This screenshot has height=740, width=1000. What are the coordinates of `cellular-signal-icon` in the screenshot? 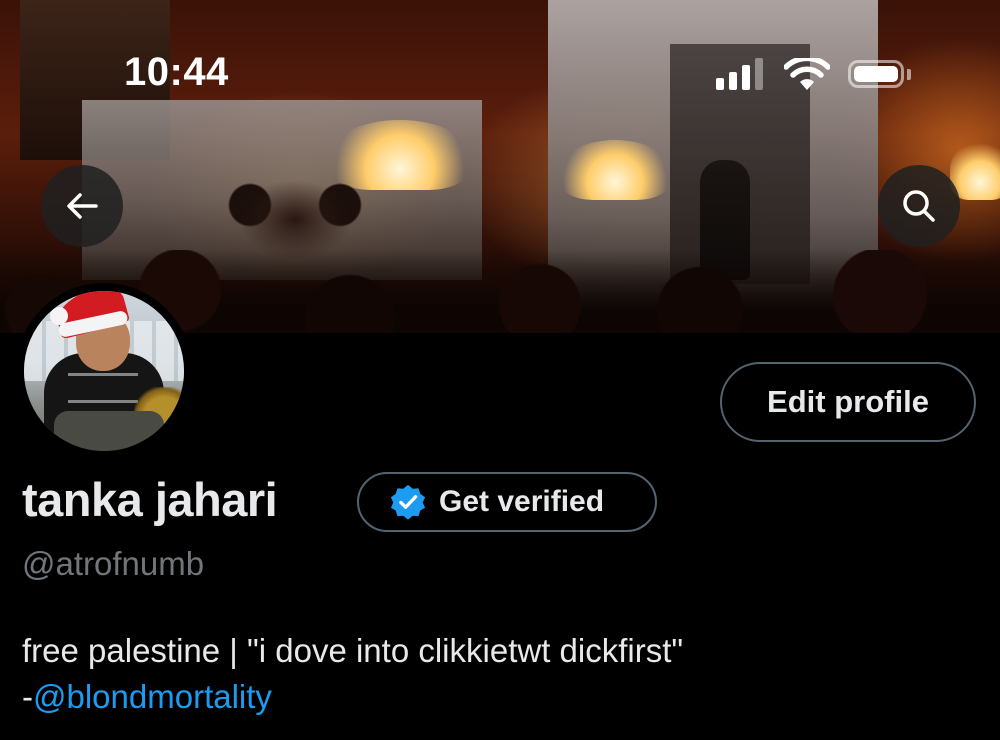 It's located at (742, 74).